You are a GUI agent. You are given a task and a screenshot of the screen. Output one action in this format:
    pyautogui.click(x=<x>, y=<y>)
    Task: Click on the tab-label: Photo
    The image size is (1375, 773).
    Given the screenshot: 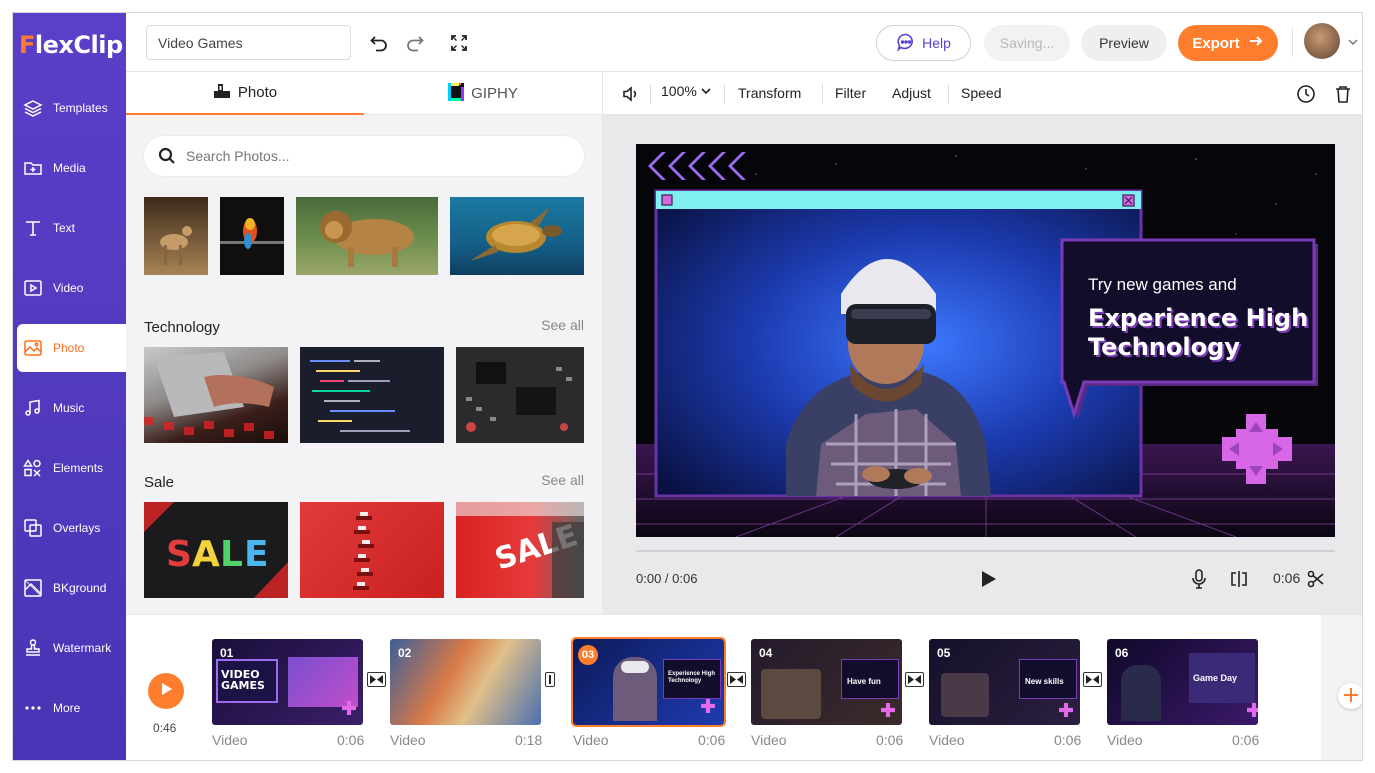 What is the action you would take?
    pyautogui.click(x=257, y=92)
    